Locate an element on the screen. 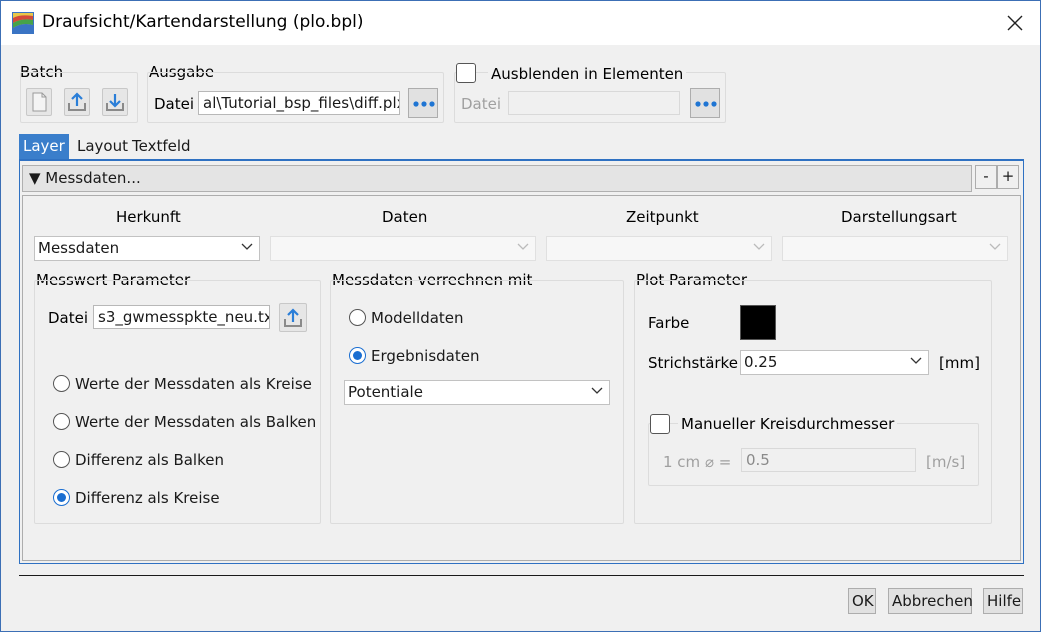 The width and height of the screenshot is (1041, 632). farbe-label: Farbe is located at coordinates (669, 323).